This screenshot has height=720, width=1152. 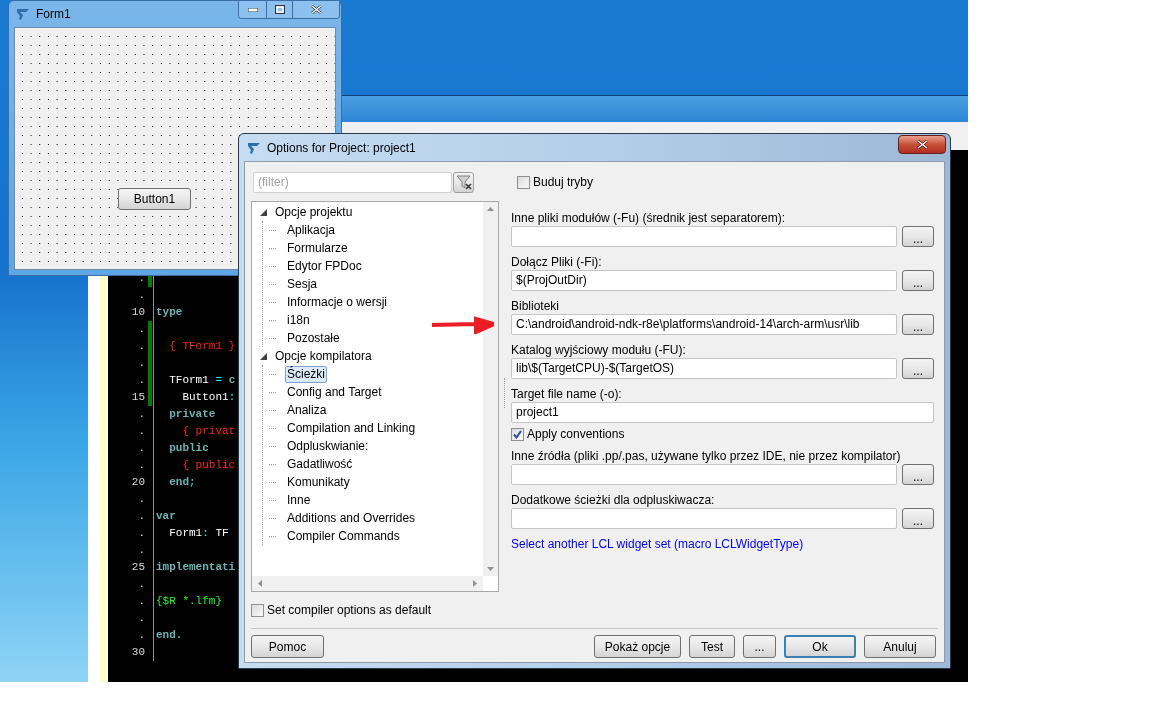 What do you see at coordinates (820, 646) in the screenshot?
I see `dialog-button: Ok` at bounding box center [820, 646].